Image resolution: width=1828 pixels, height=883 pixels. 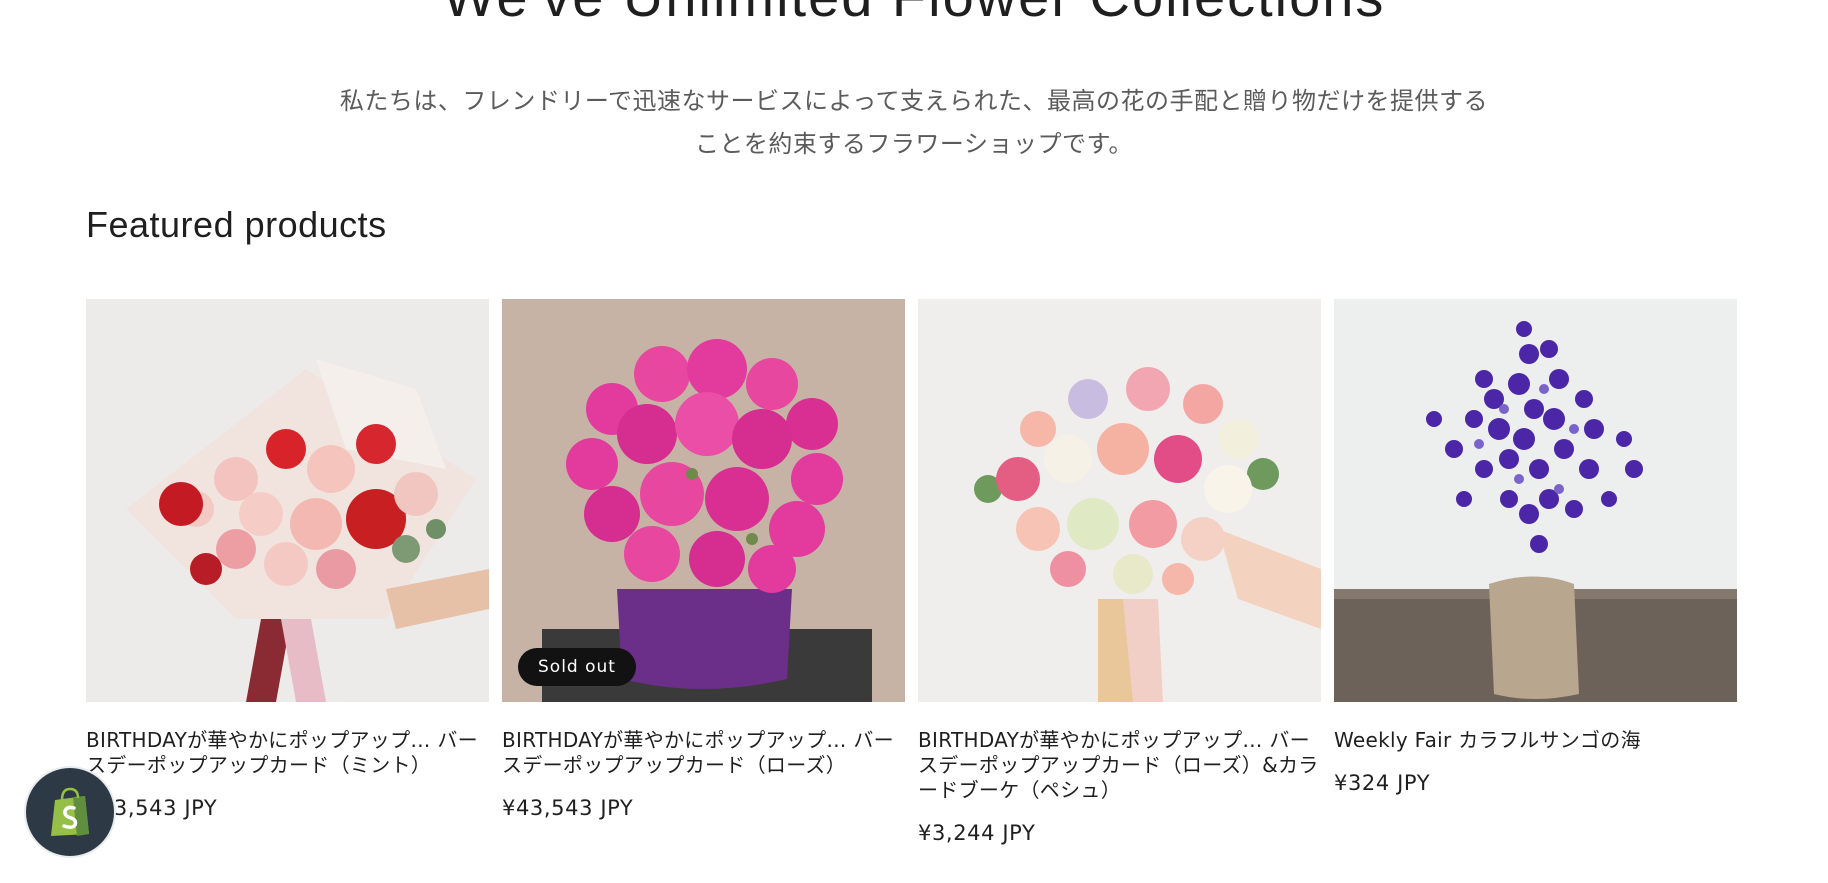 What do you see at coordinates (236, 224) in the screenshot?
I see `featured-products-heading: Featured products` at bounding box center [236, 224].